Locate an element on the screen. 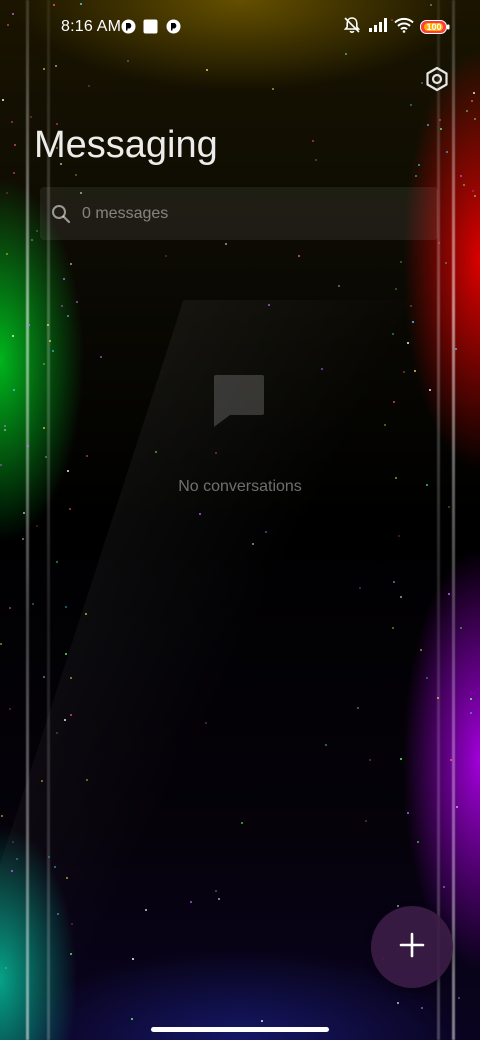  settings-hexagon-icon is located at coordinates (437, 81).